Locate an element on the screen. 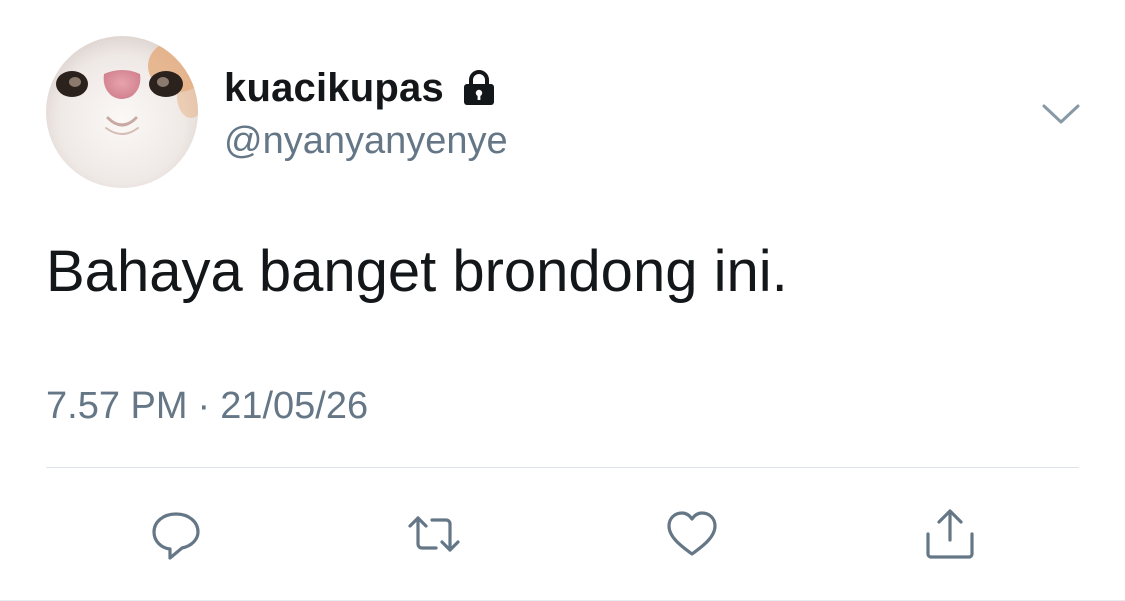  share-button is located at coordinates (950, 534).